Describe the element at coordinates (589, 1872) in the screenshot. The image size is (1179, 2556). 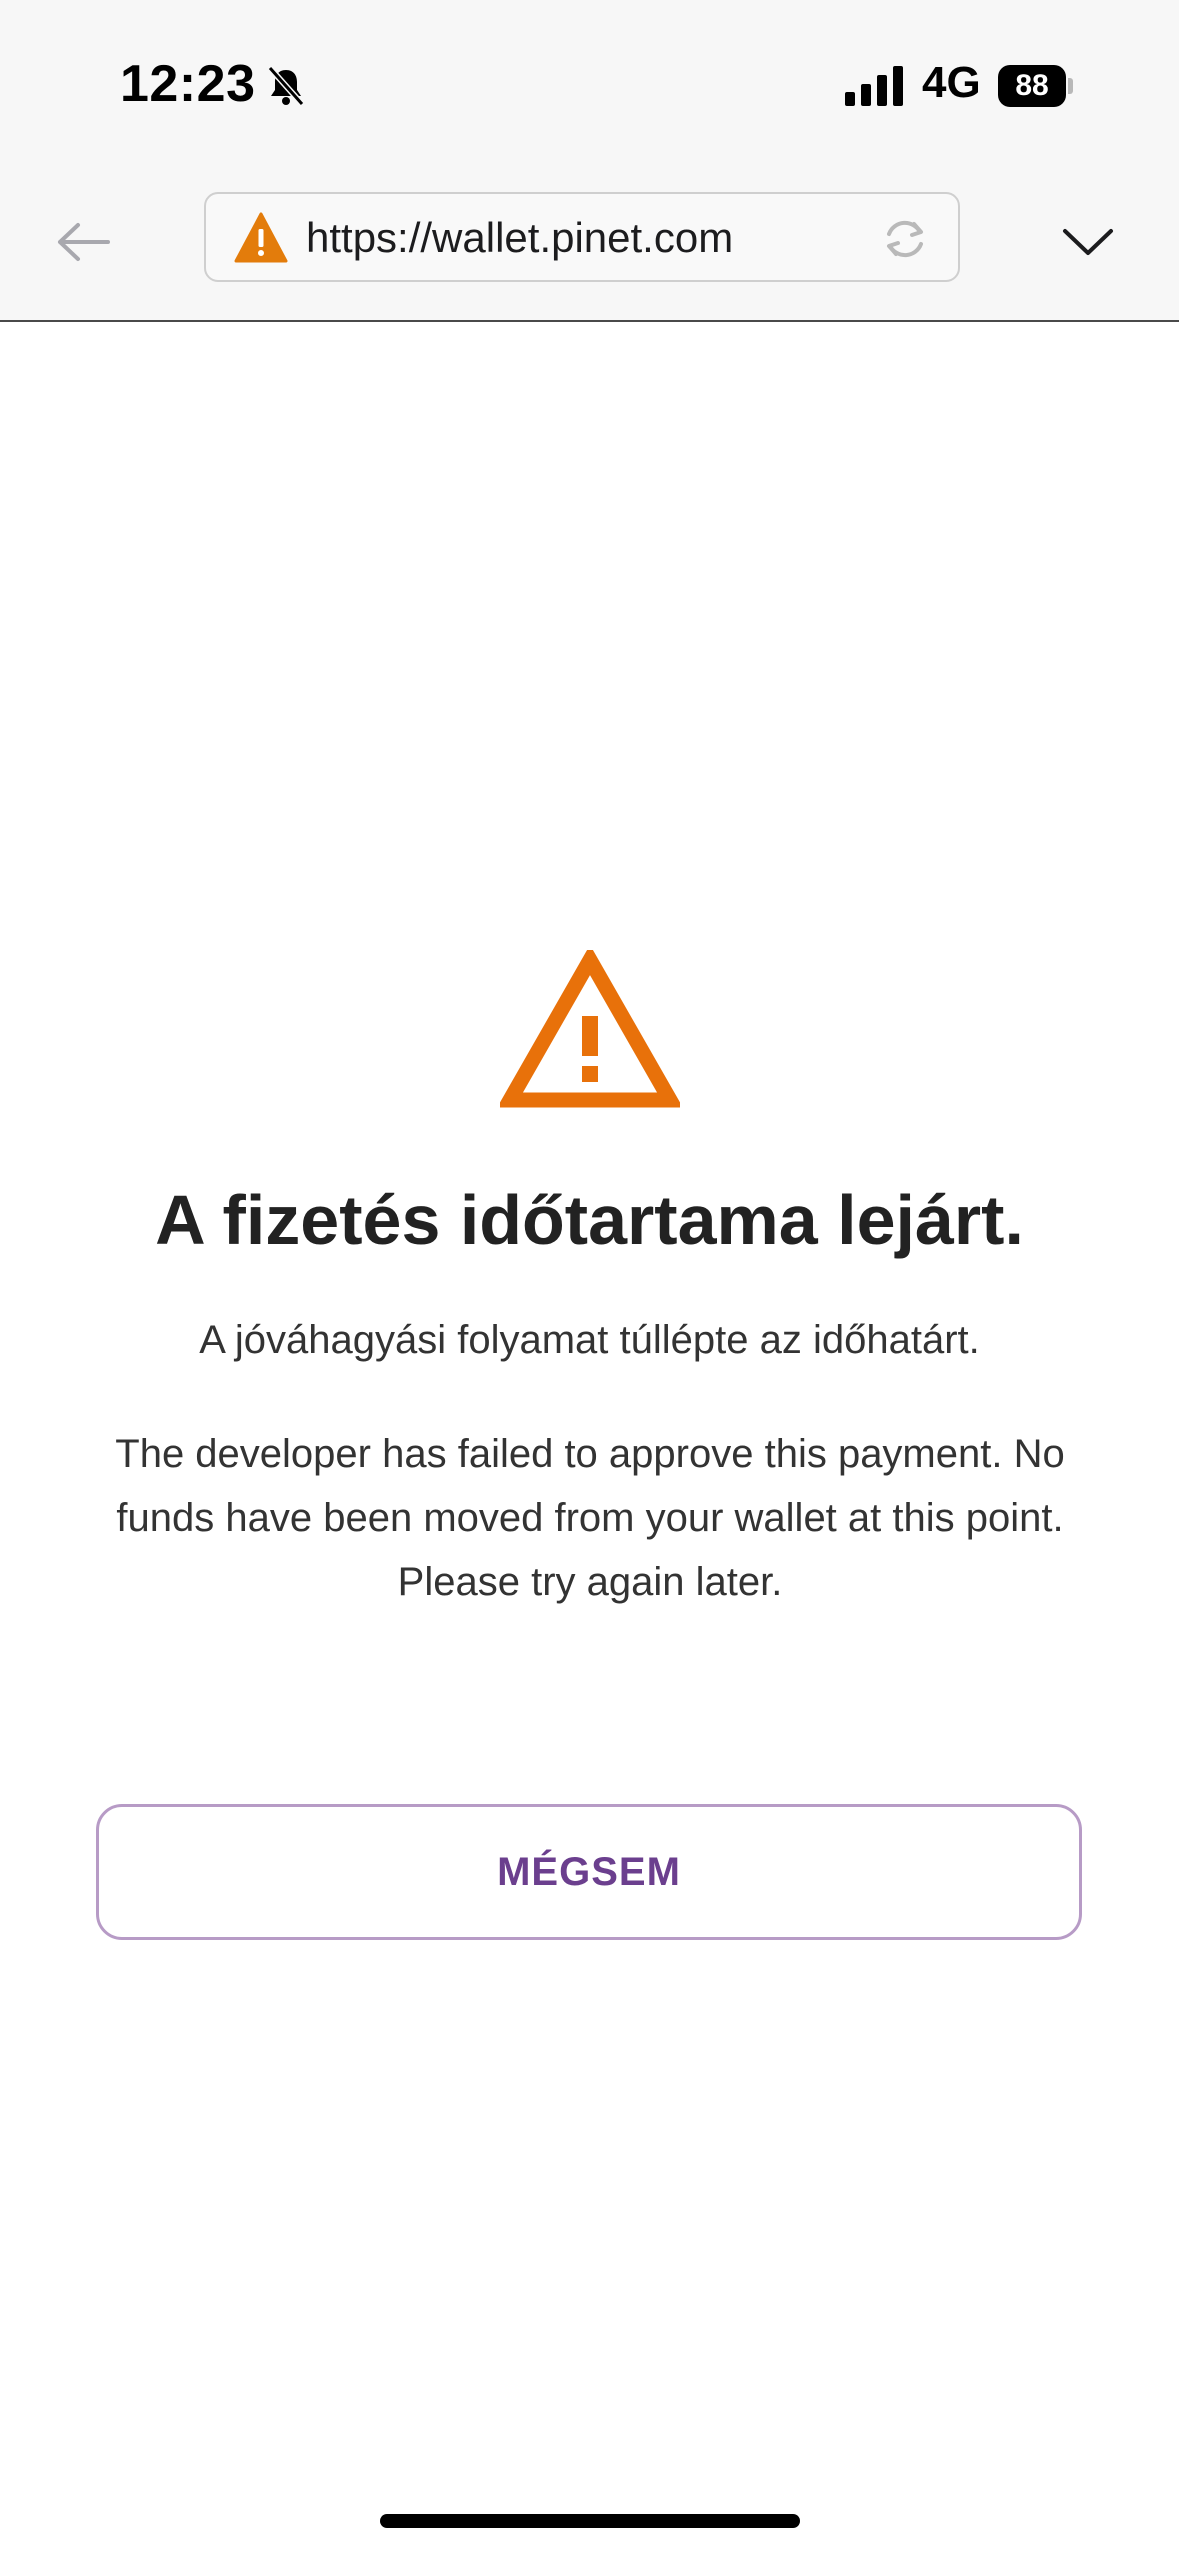
I see `cancel-button: MÉGSEM` at that location.